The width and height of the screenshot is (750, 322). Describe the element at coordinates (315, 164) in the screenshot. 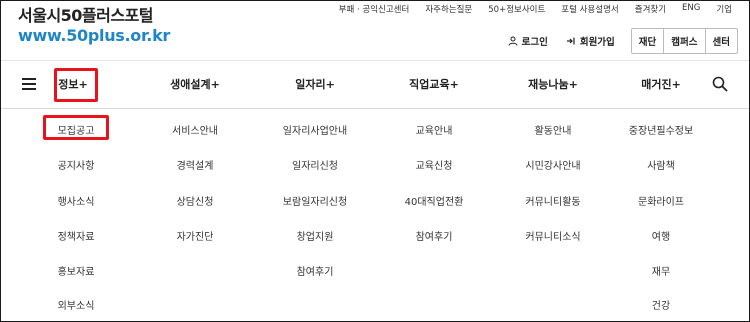

I see `submenu-item-job-application: 일자리신청` at that location.